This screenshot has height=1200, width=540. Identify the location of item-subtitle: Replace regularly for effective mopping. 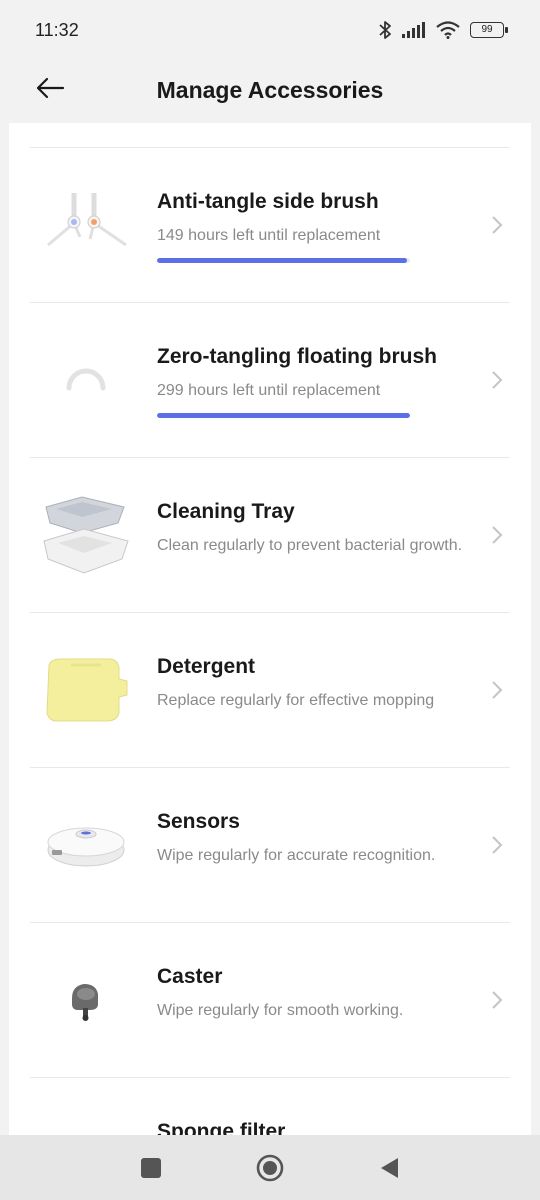
(296, 700).